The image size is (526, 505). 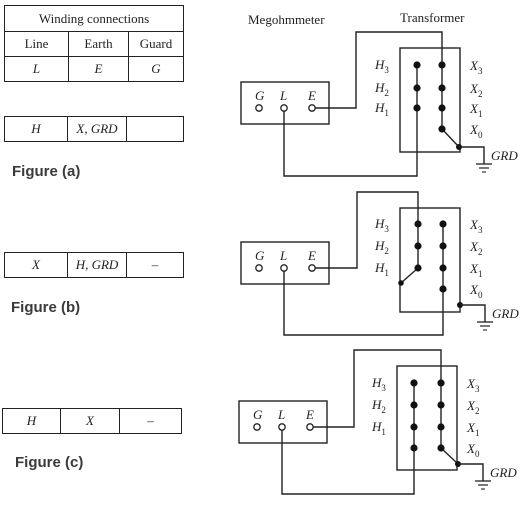 I want to click on megohmmeter-label: Megohmmeter, so click(x=286, y=19).